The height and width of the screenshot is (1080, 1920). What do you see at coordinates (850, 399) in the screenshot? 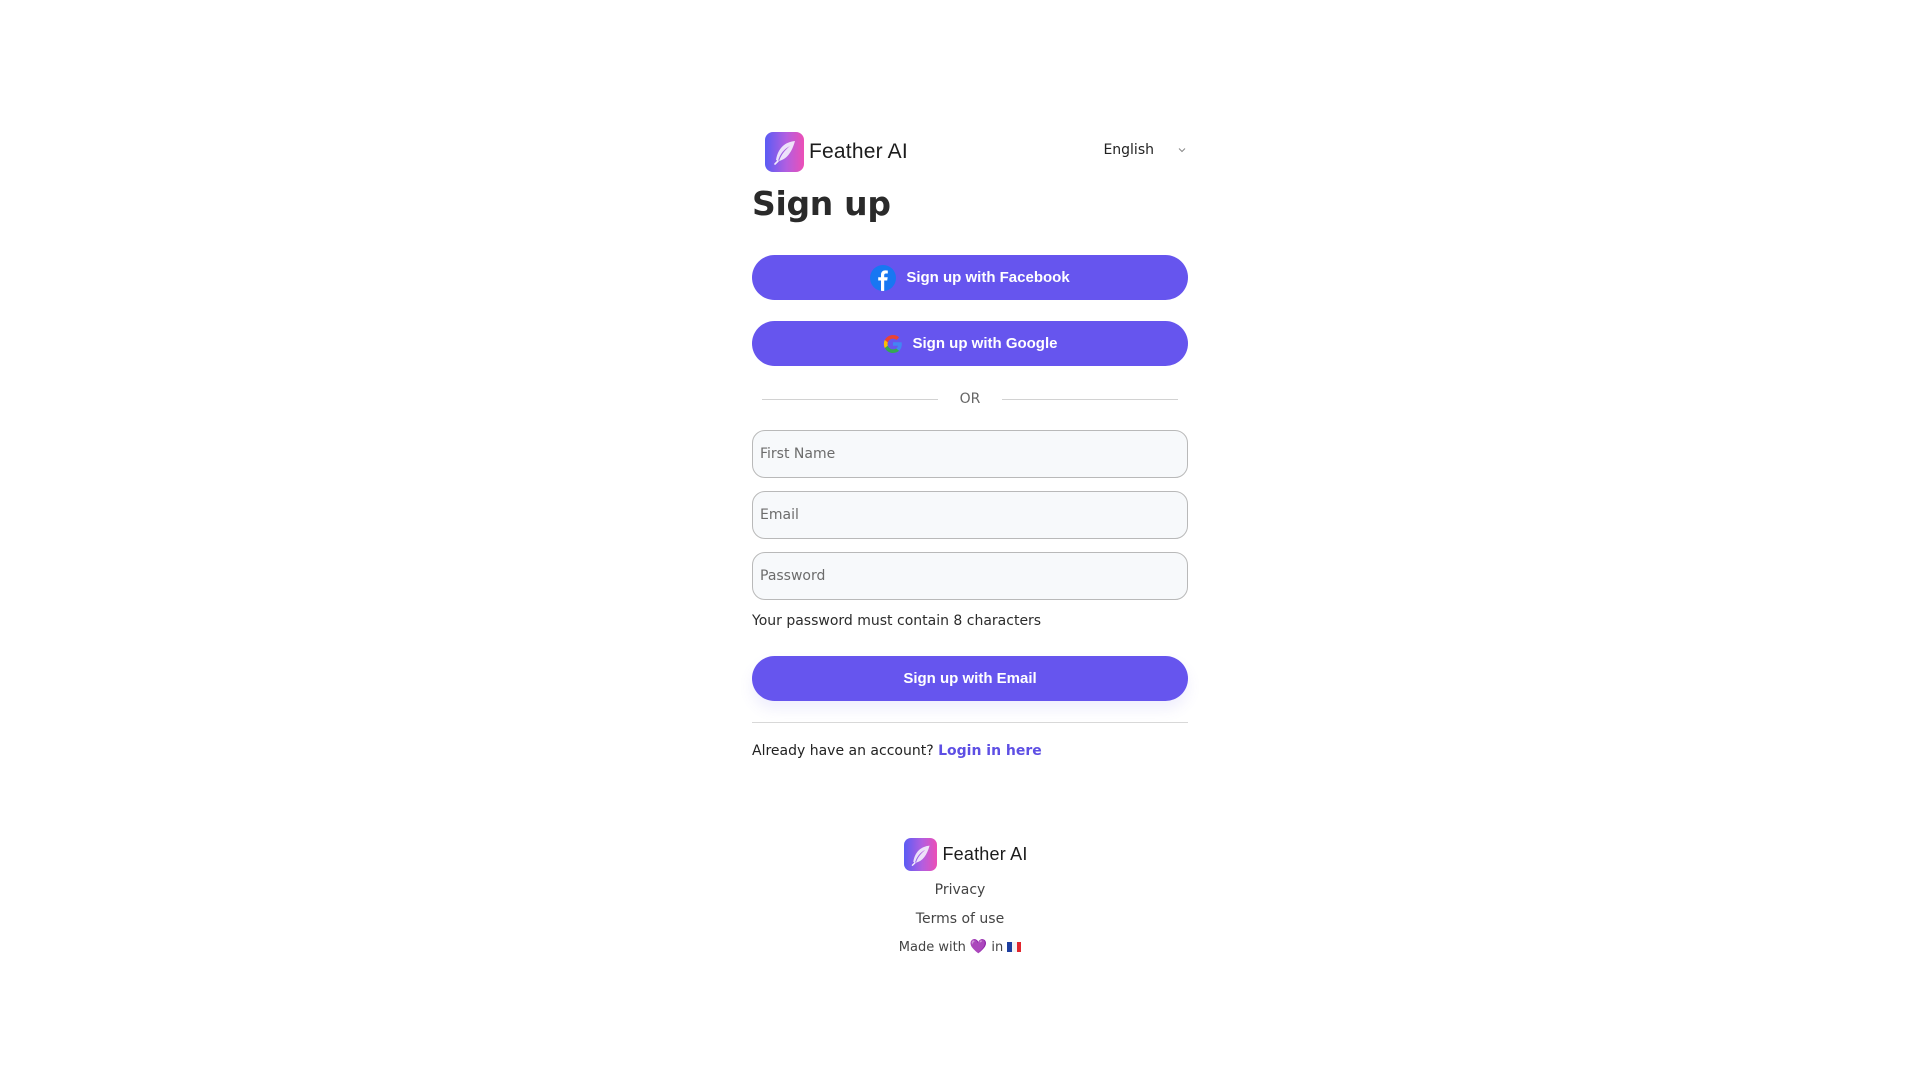
I see `divider-line-left` at bounding box center [850, 399].